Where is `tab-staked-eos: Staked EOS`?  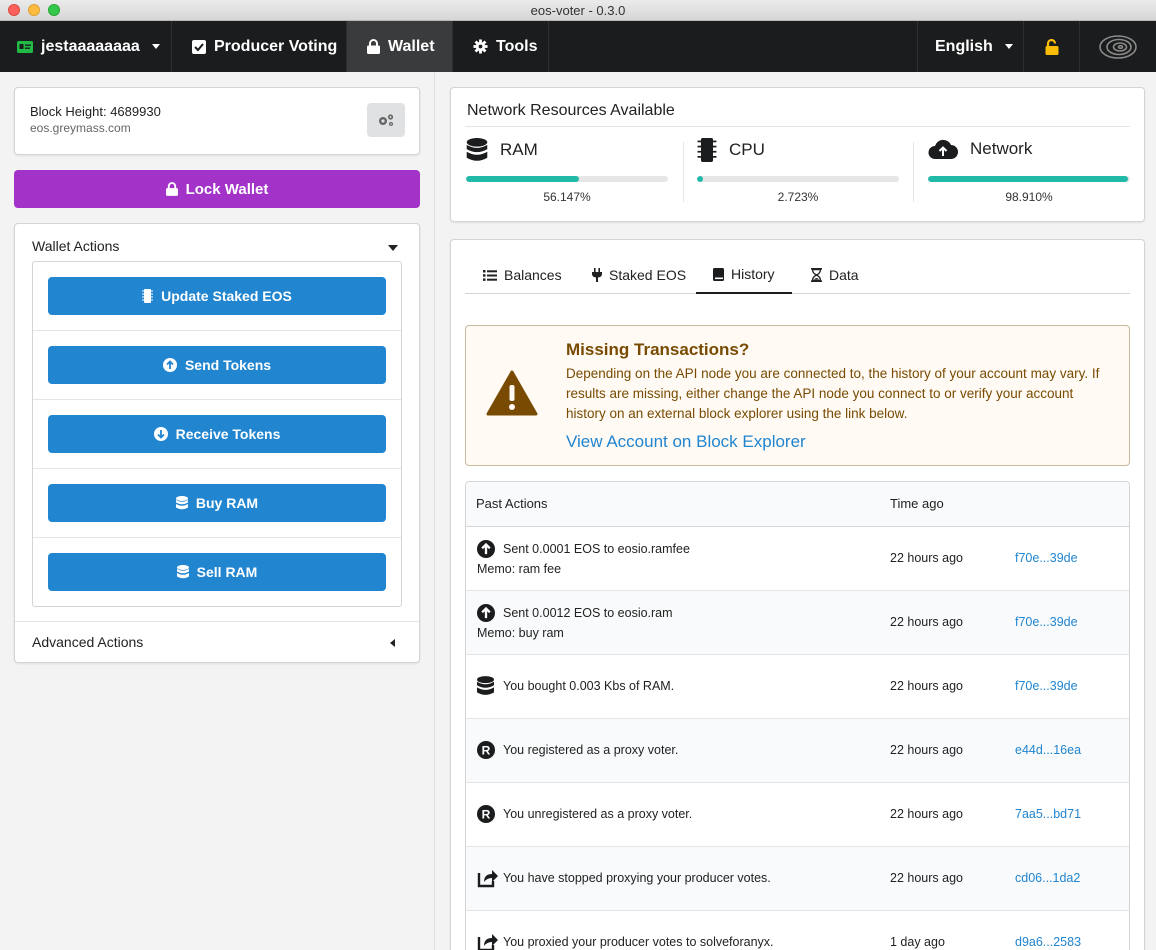 tab-staked-eos: Staked EOS is located at coordinates (639, 275).